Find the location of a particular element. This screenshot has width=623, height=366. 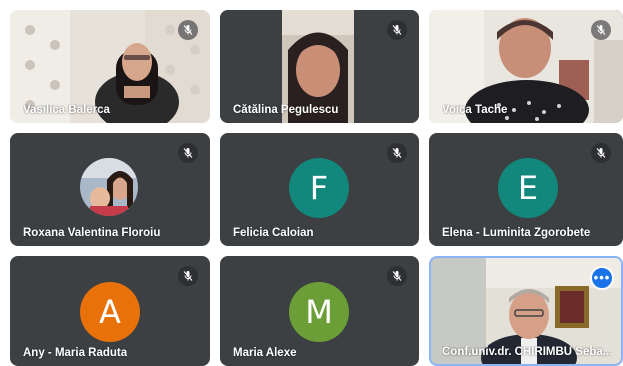

participant-tile: E Elena - Luminita Zgorobete is located at coordinates (526, 189).